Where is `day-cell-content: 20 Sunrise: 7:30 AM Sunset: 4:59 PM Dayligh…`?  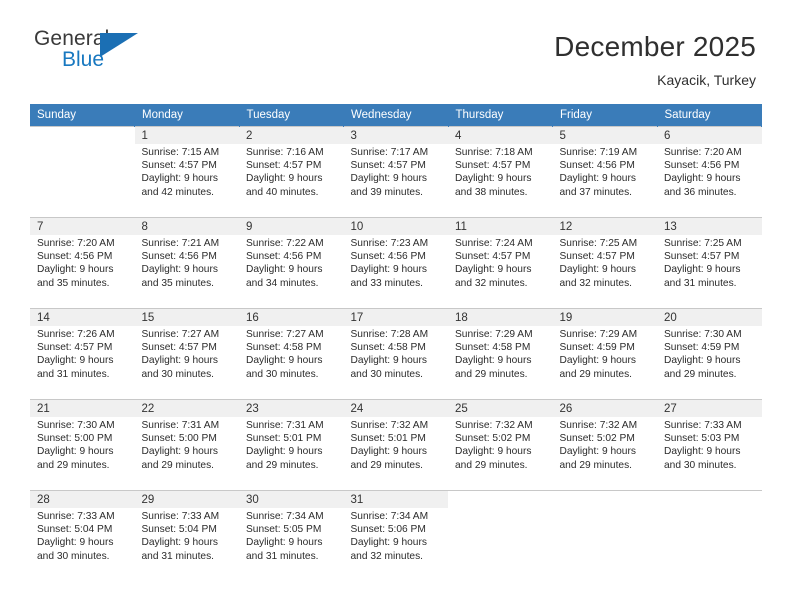 day-cell-content: 20 Sunrise: 7:30 AM Sunset: 4:59 PM Dayligh… is located at coordinates (709, 354).